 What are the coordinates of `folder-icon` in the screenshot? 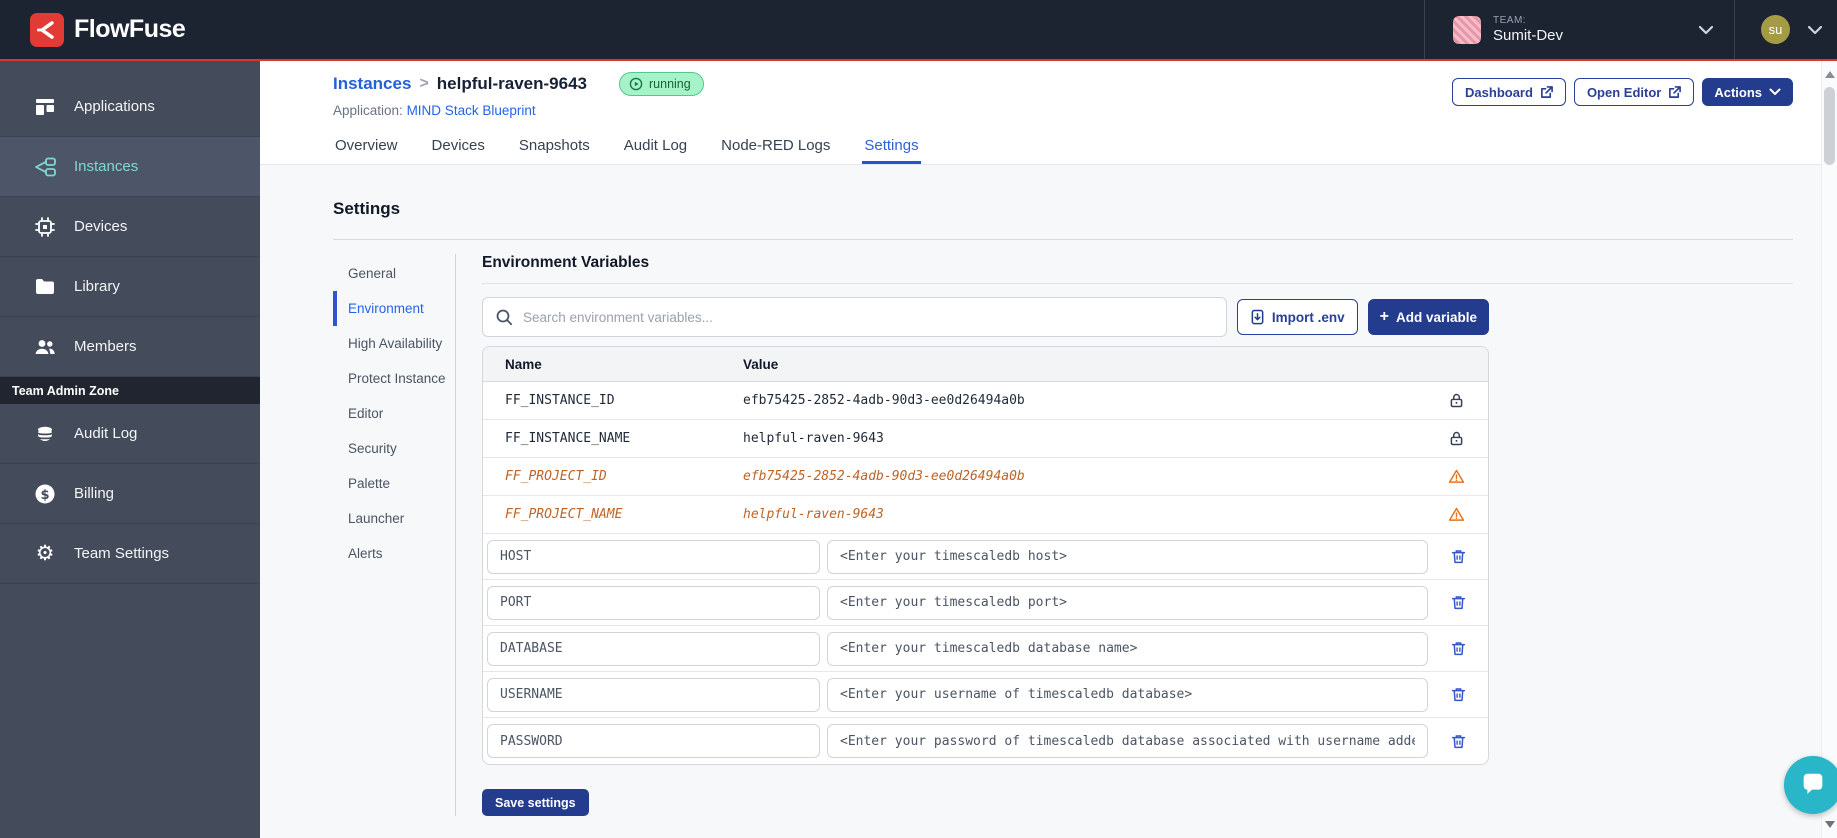 It's located at (45, 286).